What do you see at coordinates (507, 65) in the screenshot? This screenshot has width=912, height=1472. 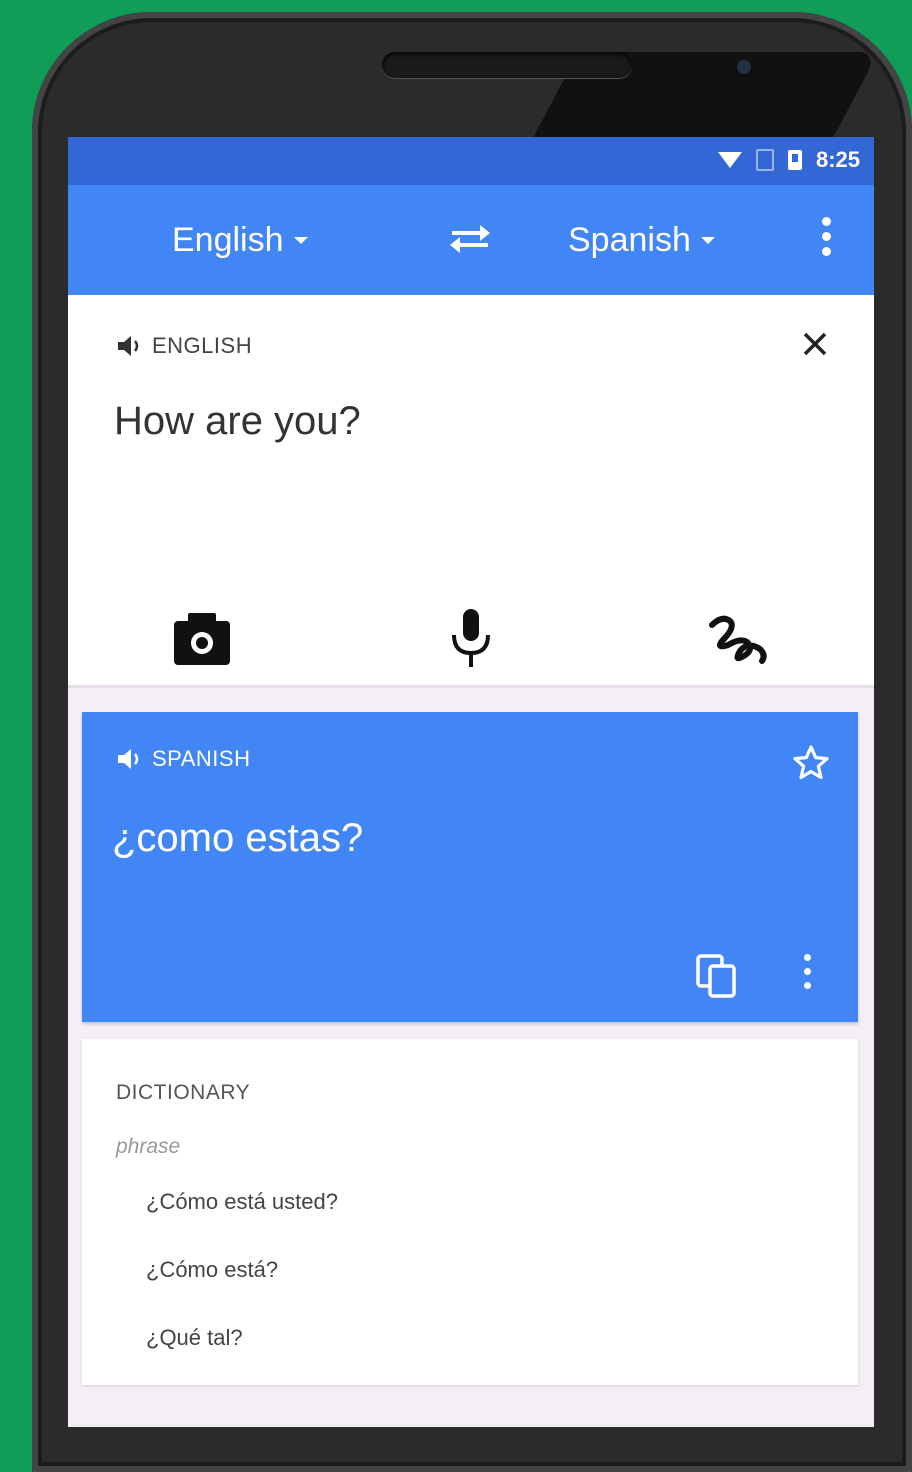 I see `phone-speaker` at bounding box center [507, 65].